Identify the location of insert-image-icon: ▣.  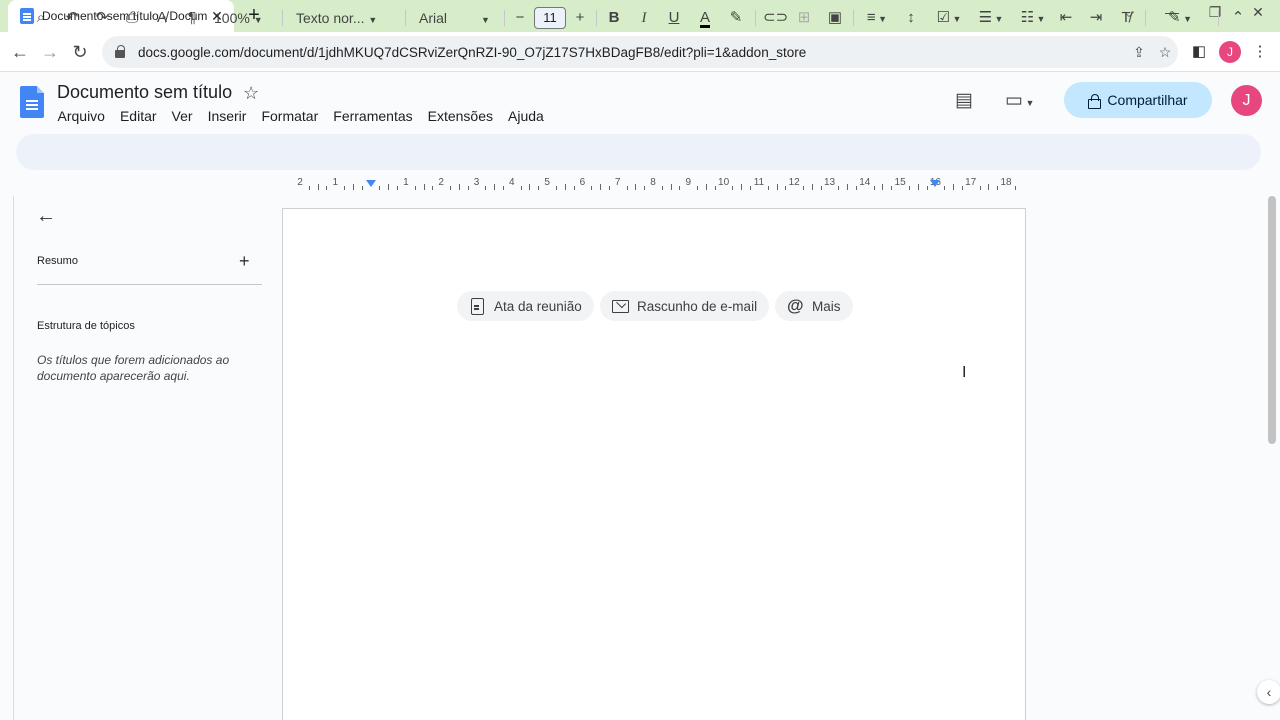
(835, 18).